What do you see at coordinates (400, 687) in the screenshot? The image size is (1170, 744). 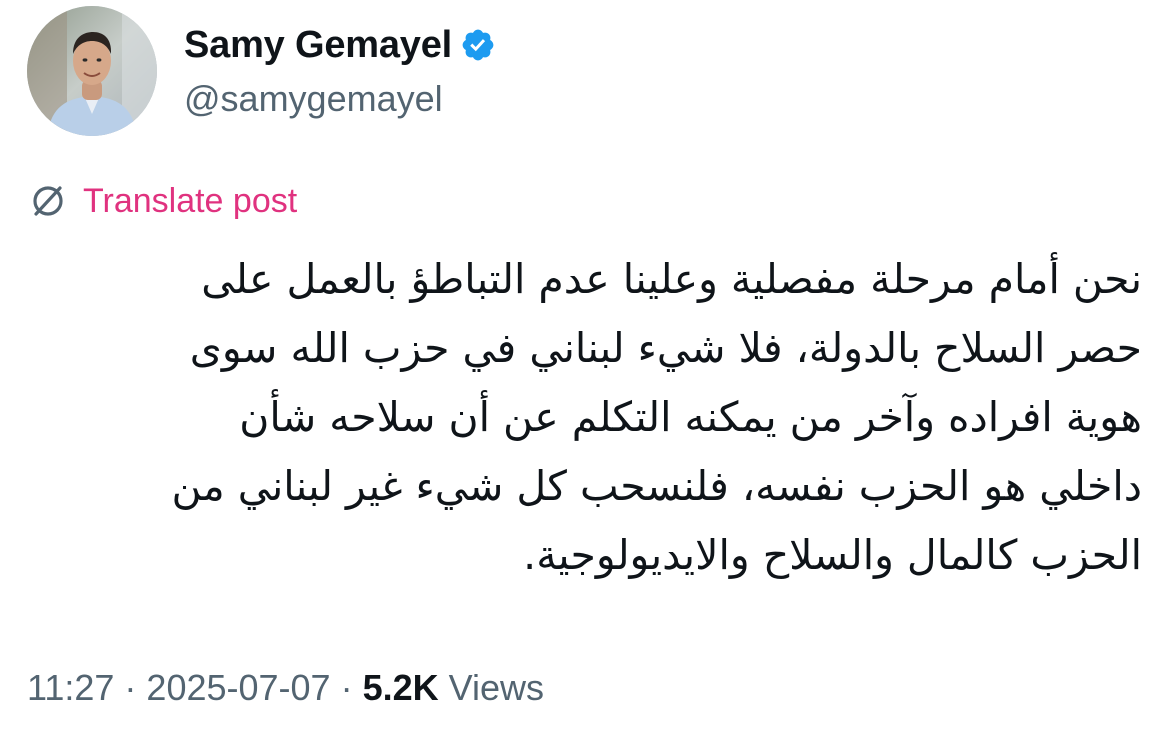 I see `views-count: 5.2K` at bounding box center [400, 687].